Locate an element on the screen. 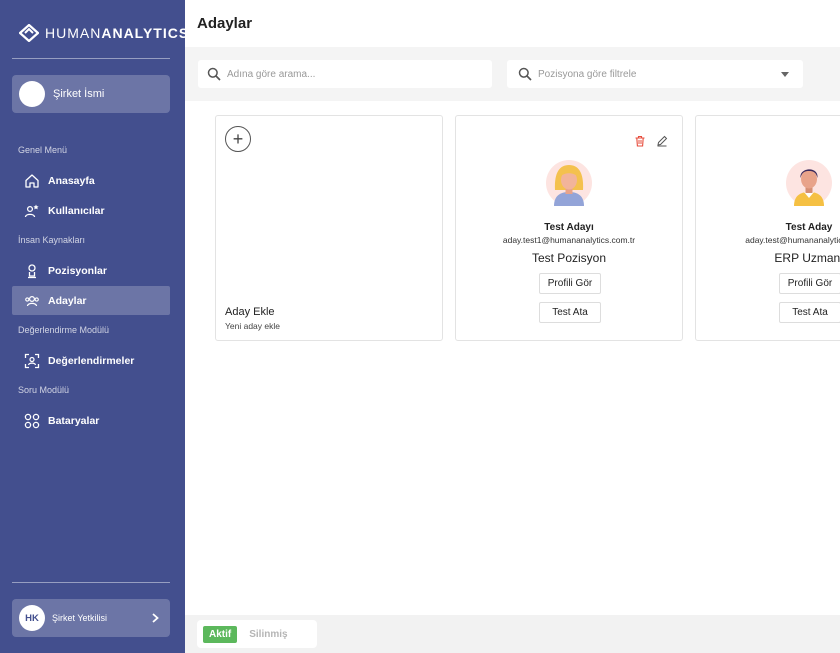  add-card-subtitle: Yeni aday ekle is located at coordinates (252, 326).